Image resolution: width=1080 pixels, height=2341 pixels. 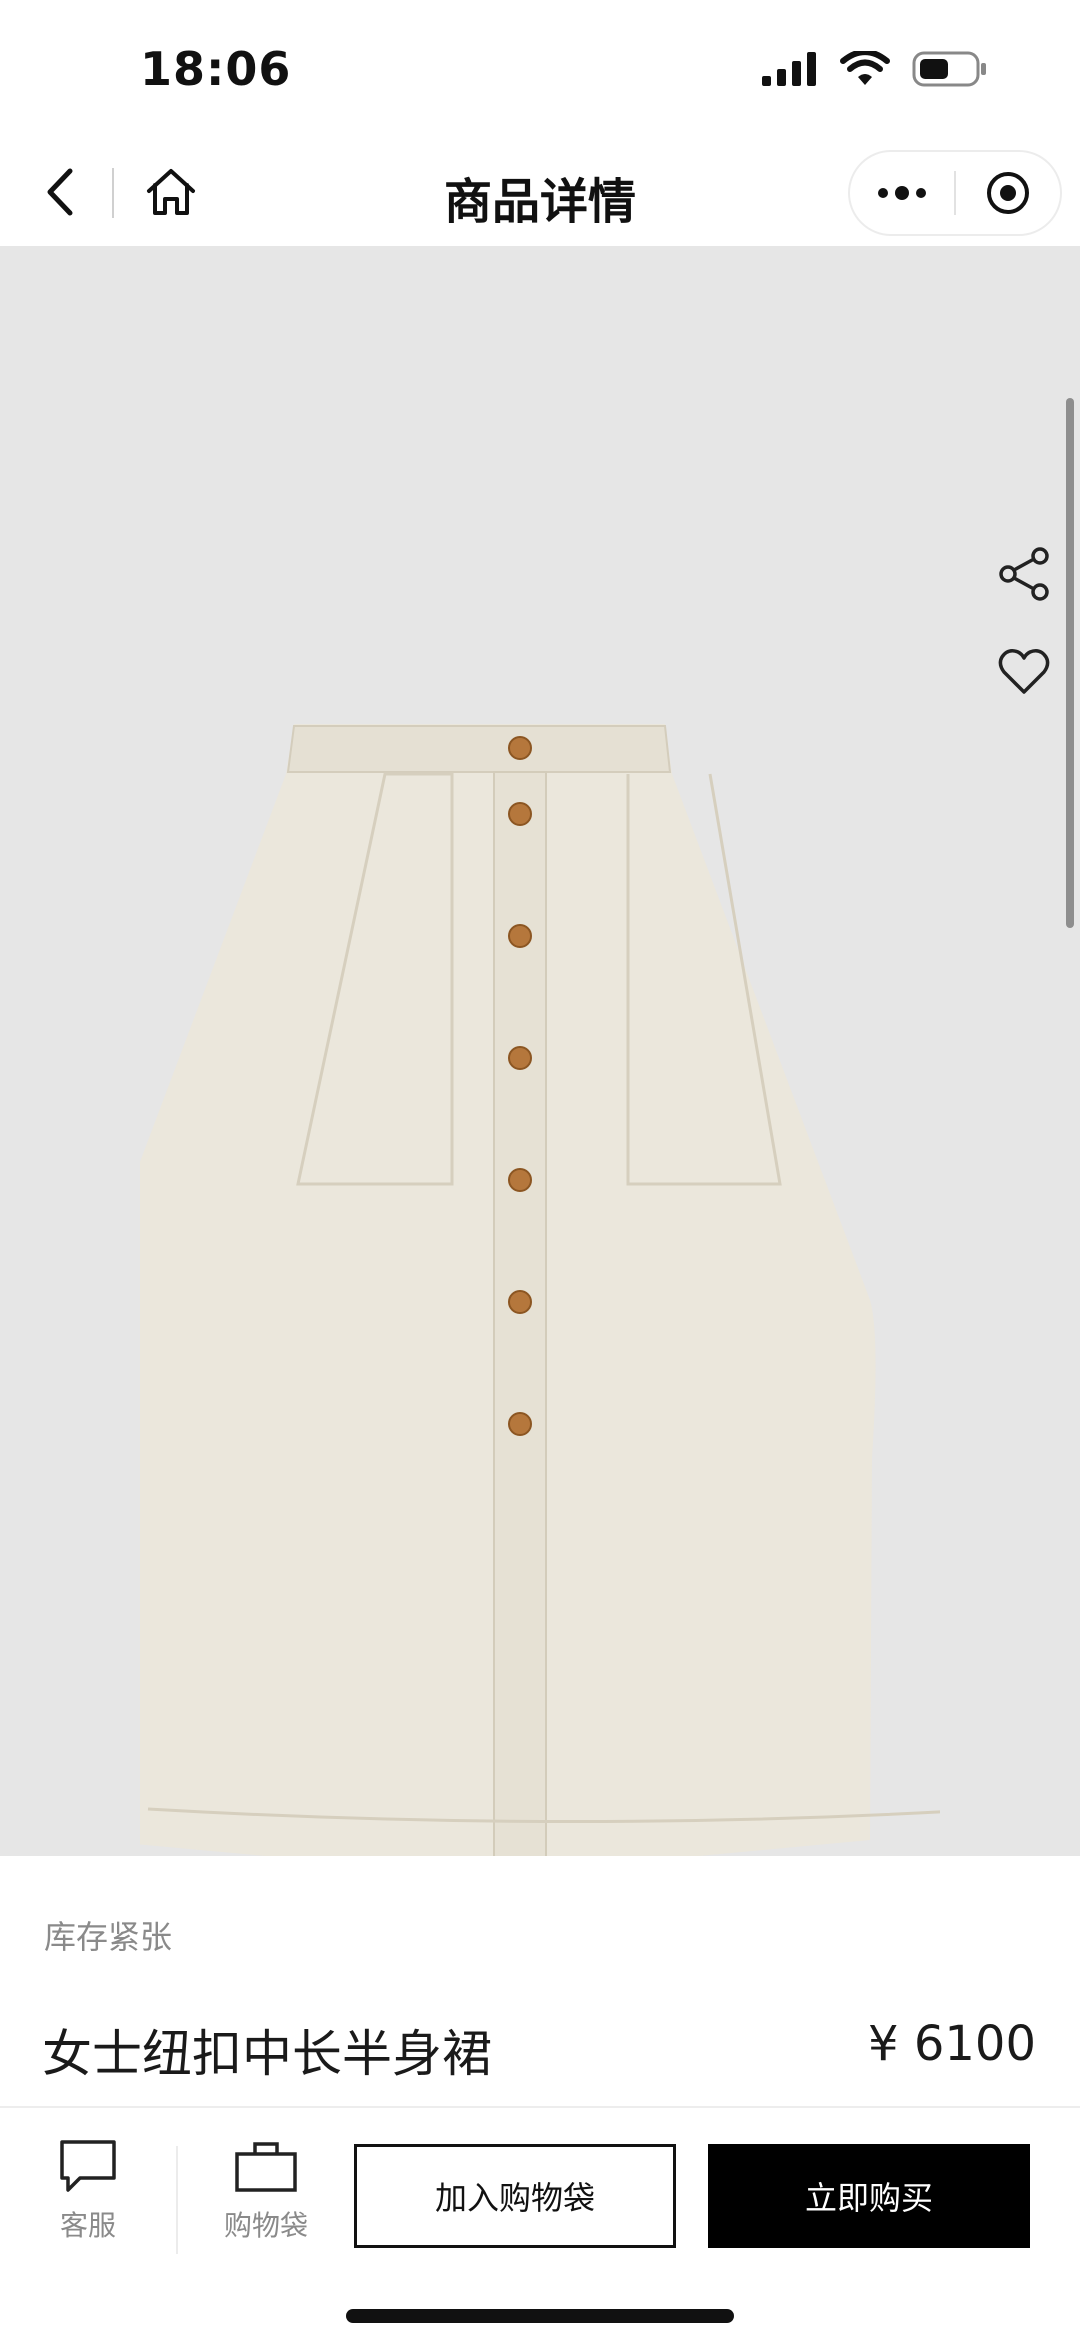 I want to click on home-indicator, so click(x=540, y=2316).